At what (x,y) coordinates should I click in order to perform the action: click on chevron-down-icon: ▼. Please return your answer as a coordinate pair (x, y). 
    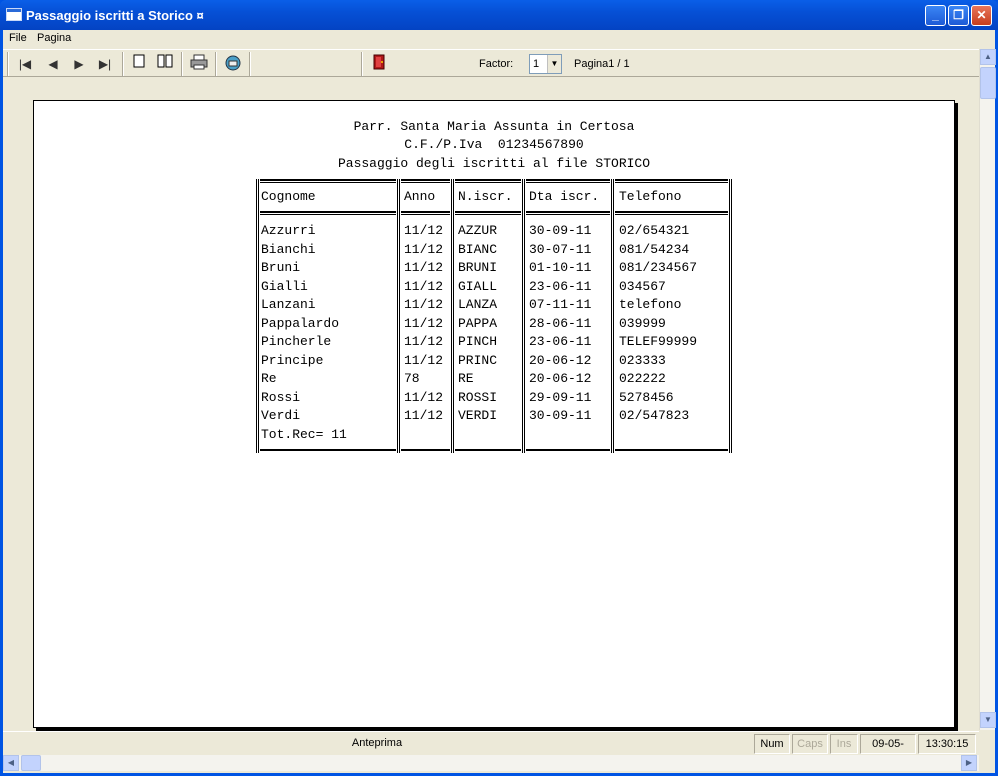
    Looking at the image, I should click on (554, 64).